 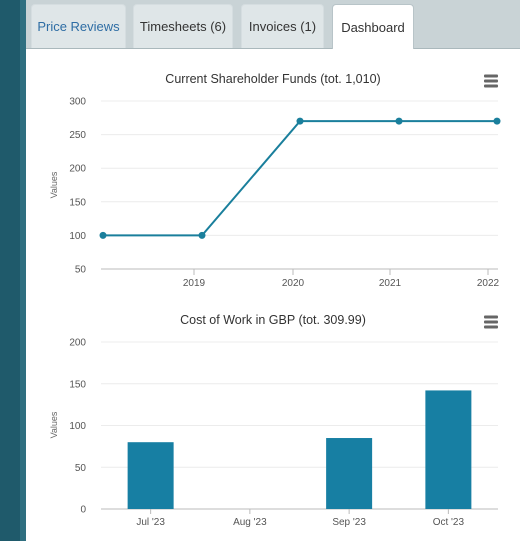 I want to click on x-tick-label: 2020, so click(x=293, y=283).